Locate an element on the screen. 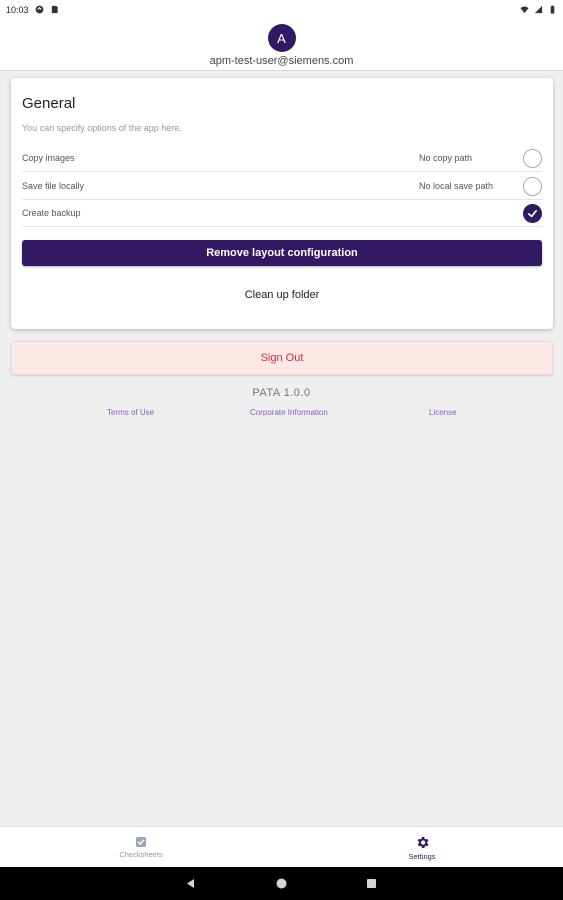  option-row-create-backup: Create backup is located at coordinates (282, 213).